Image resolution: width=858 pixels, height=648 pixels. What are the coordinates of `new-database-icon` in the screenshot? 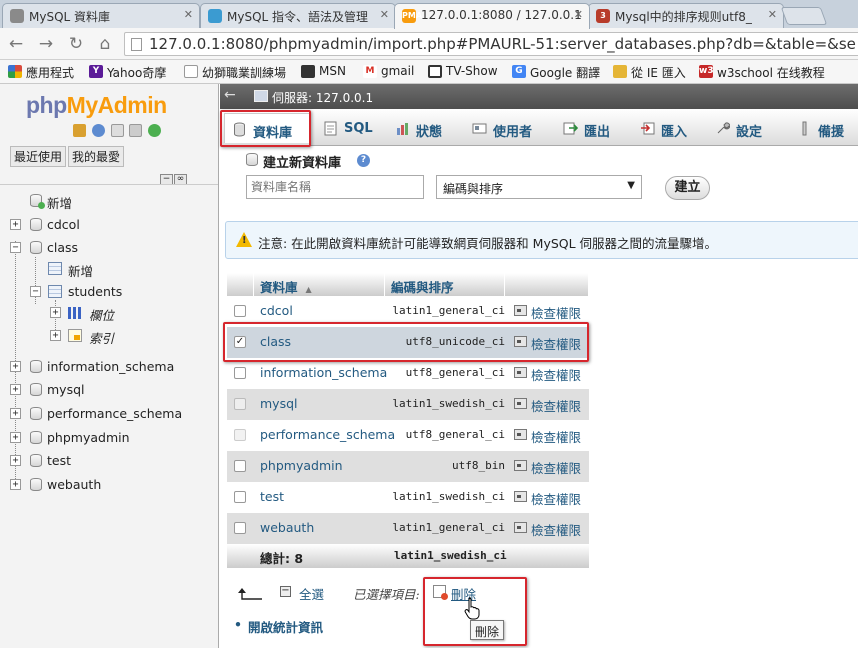 It's located at (37, 201).